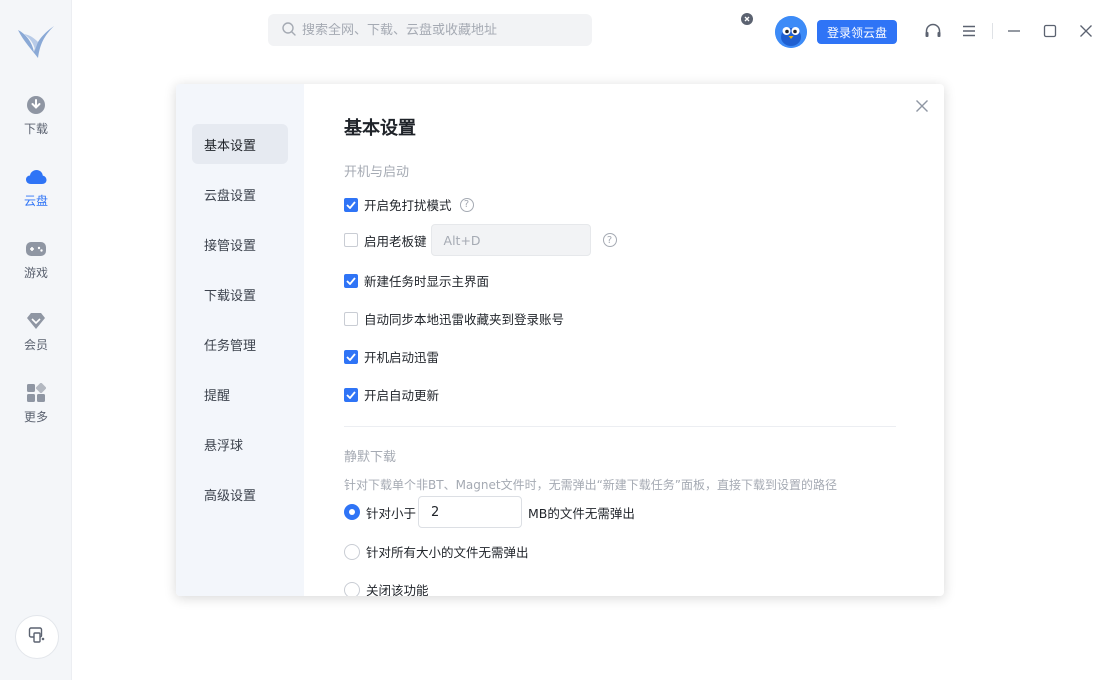 The width and height of the screenshot is (1120, 680). Describe the element at coordinates (470, 512) in the screenshot. I see `size-threshold-input` at that location.